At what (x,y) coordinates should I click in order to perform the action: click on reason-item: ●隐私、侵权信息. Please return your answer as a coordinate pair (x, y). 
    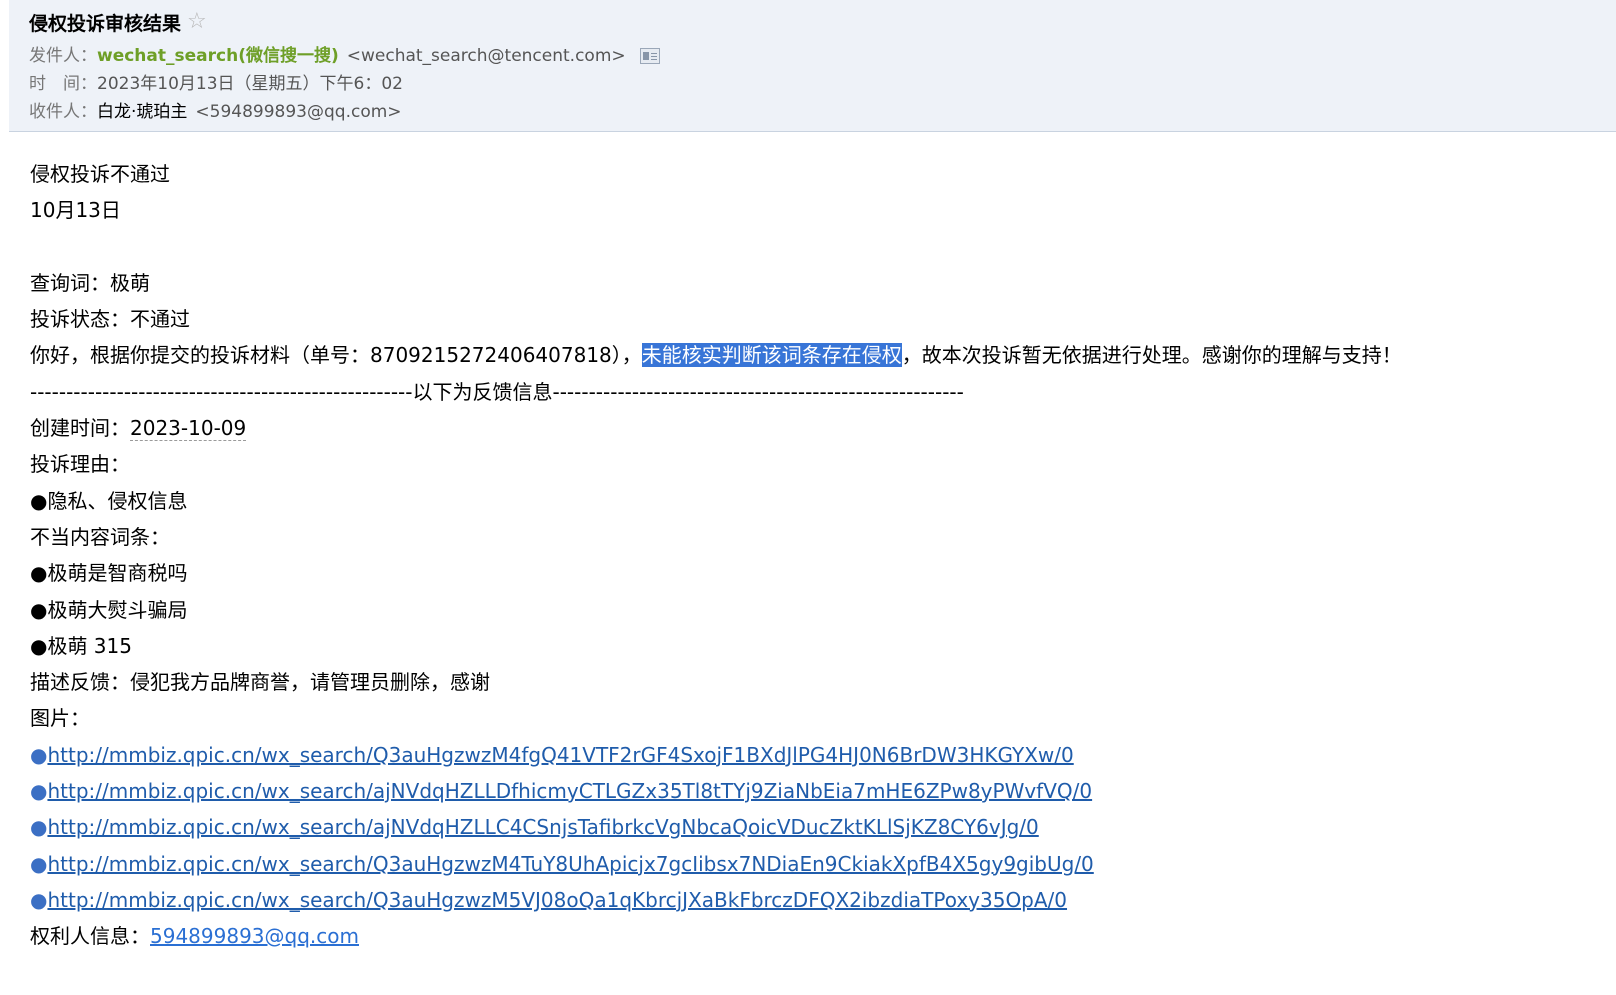
    Looking at the image, I should click on (109, 500).